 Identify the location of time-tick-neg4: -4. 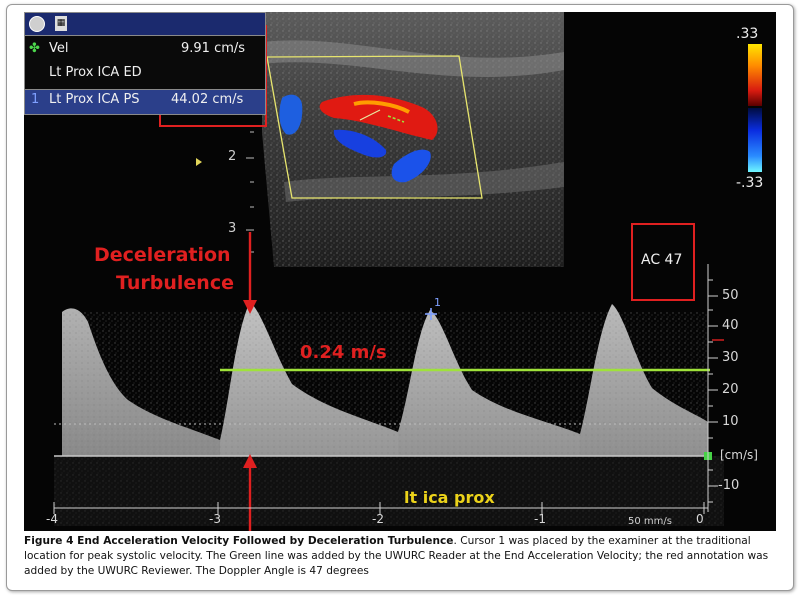
(52, 519).